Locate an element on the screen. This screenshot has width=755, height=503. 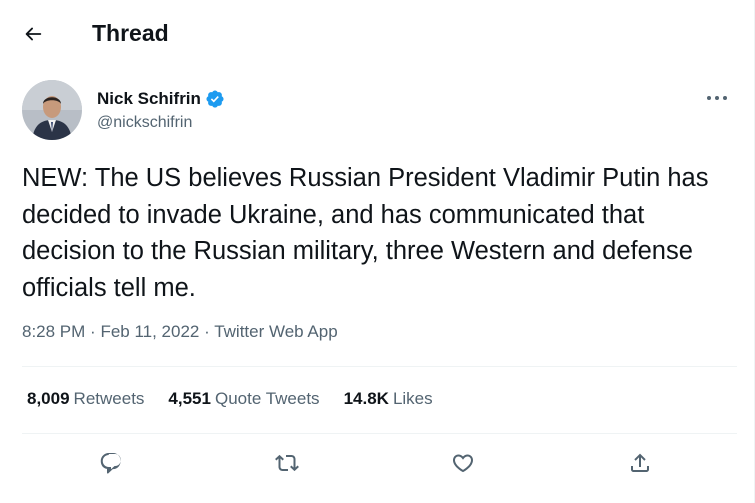
more-dots-icon is located at coordinates (717, 98).